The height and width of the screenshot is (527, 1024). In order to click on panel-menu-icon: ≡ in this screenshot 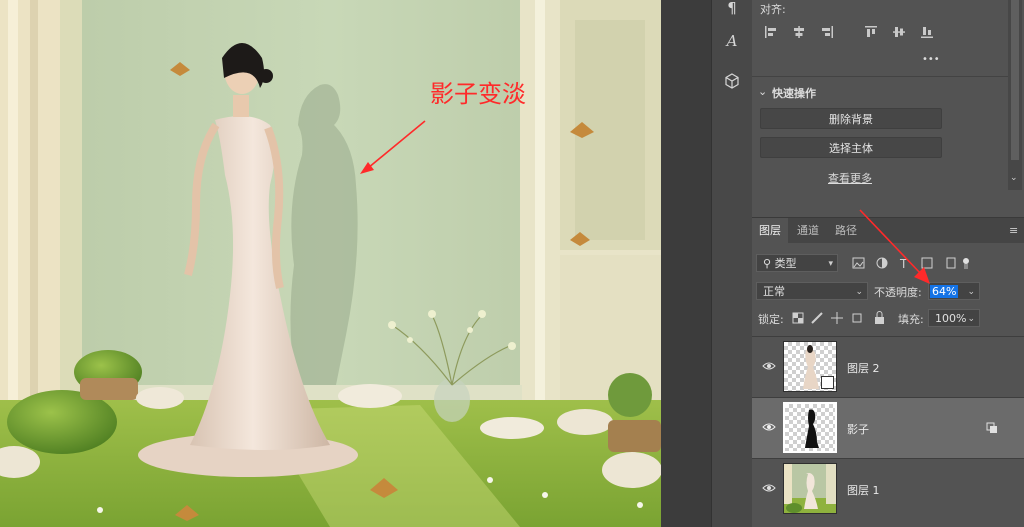, I will do `click(1013, 230)`.